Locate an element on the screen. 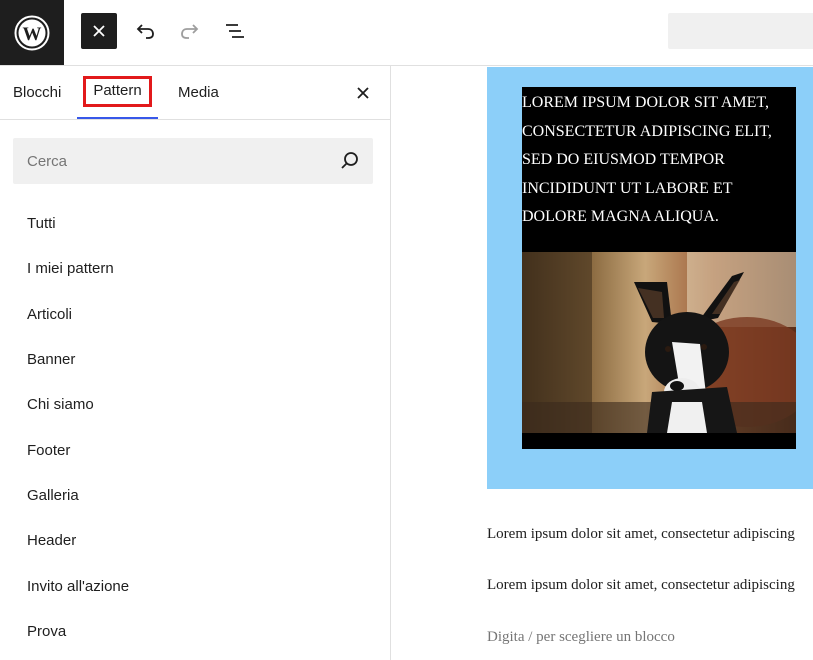 The height and width of the screenshot is (660, 813). redo-button is located at coordinates (190, 31).